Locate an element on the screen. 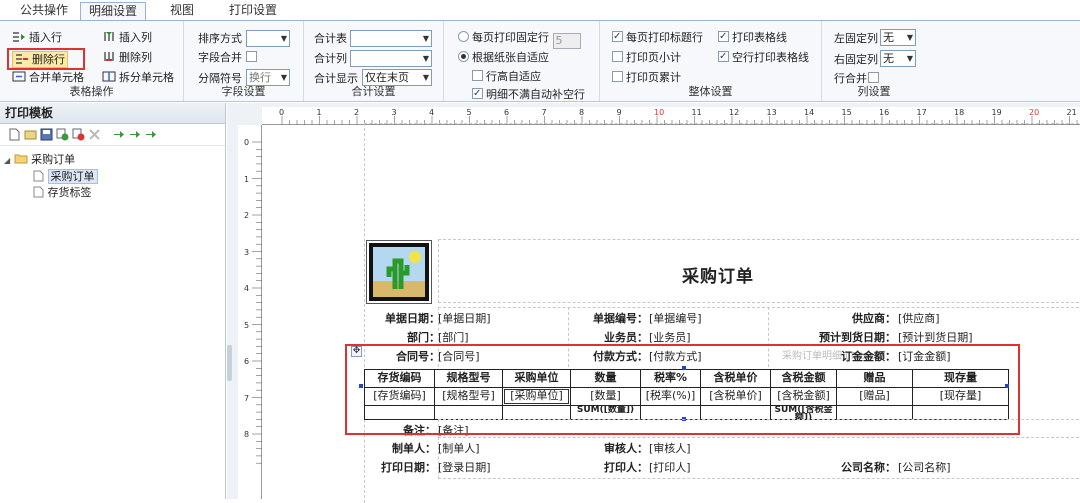  fill-blank-option: 明细不满自动补空行 is located at coordinates (528, 94).